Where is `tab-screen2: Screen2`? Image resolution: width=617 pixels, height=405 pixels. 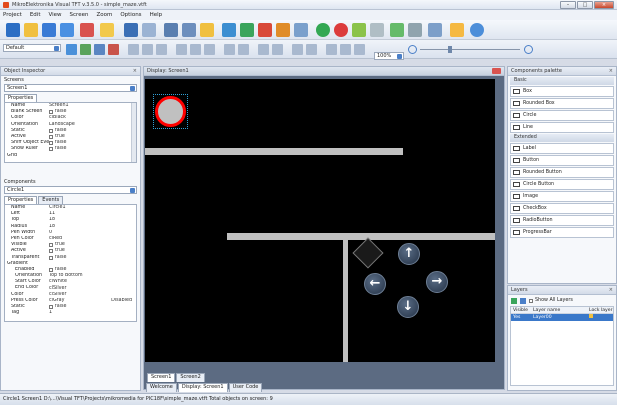 tab-screen2: Screen2 is located at coordinates (190, 377).